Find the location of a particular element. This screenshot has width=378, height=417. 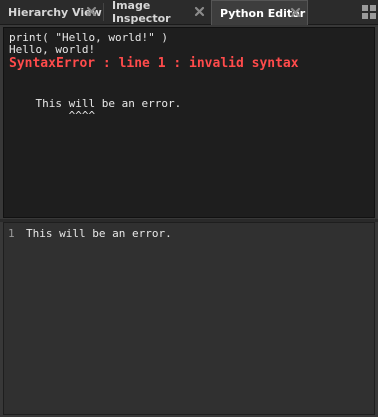

error-caret: ^^^^ is located at coordinates (52, 115).